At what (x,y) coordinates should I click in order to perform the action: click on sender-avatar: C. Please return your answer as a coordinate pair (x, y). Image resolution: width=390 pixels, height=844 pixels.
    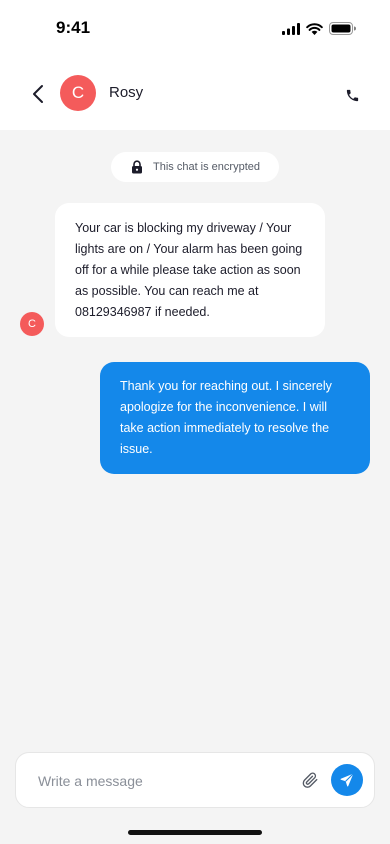
    Looking at the image, I should click on (32, 324).